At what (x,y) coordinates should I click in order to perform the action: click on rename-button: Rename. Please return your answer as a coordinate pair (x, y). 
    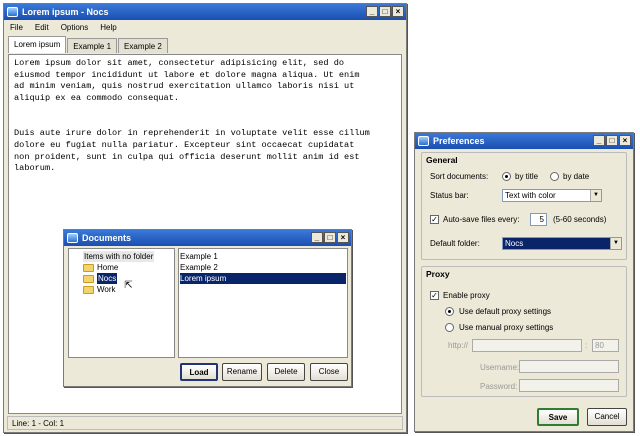
    Looking at the image, I should click on (242, 372).